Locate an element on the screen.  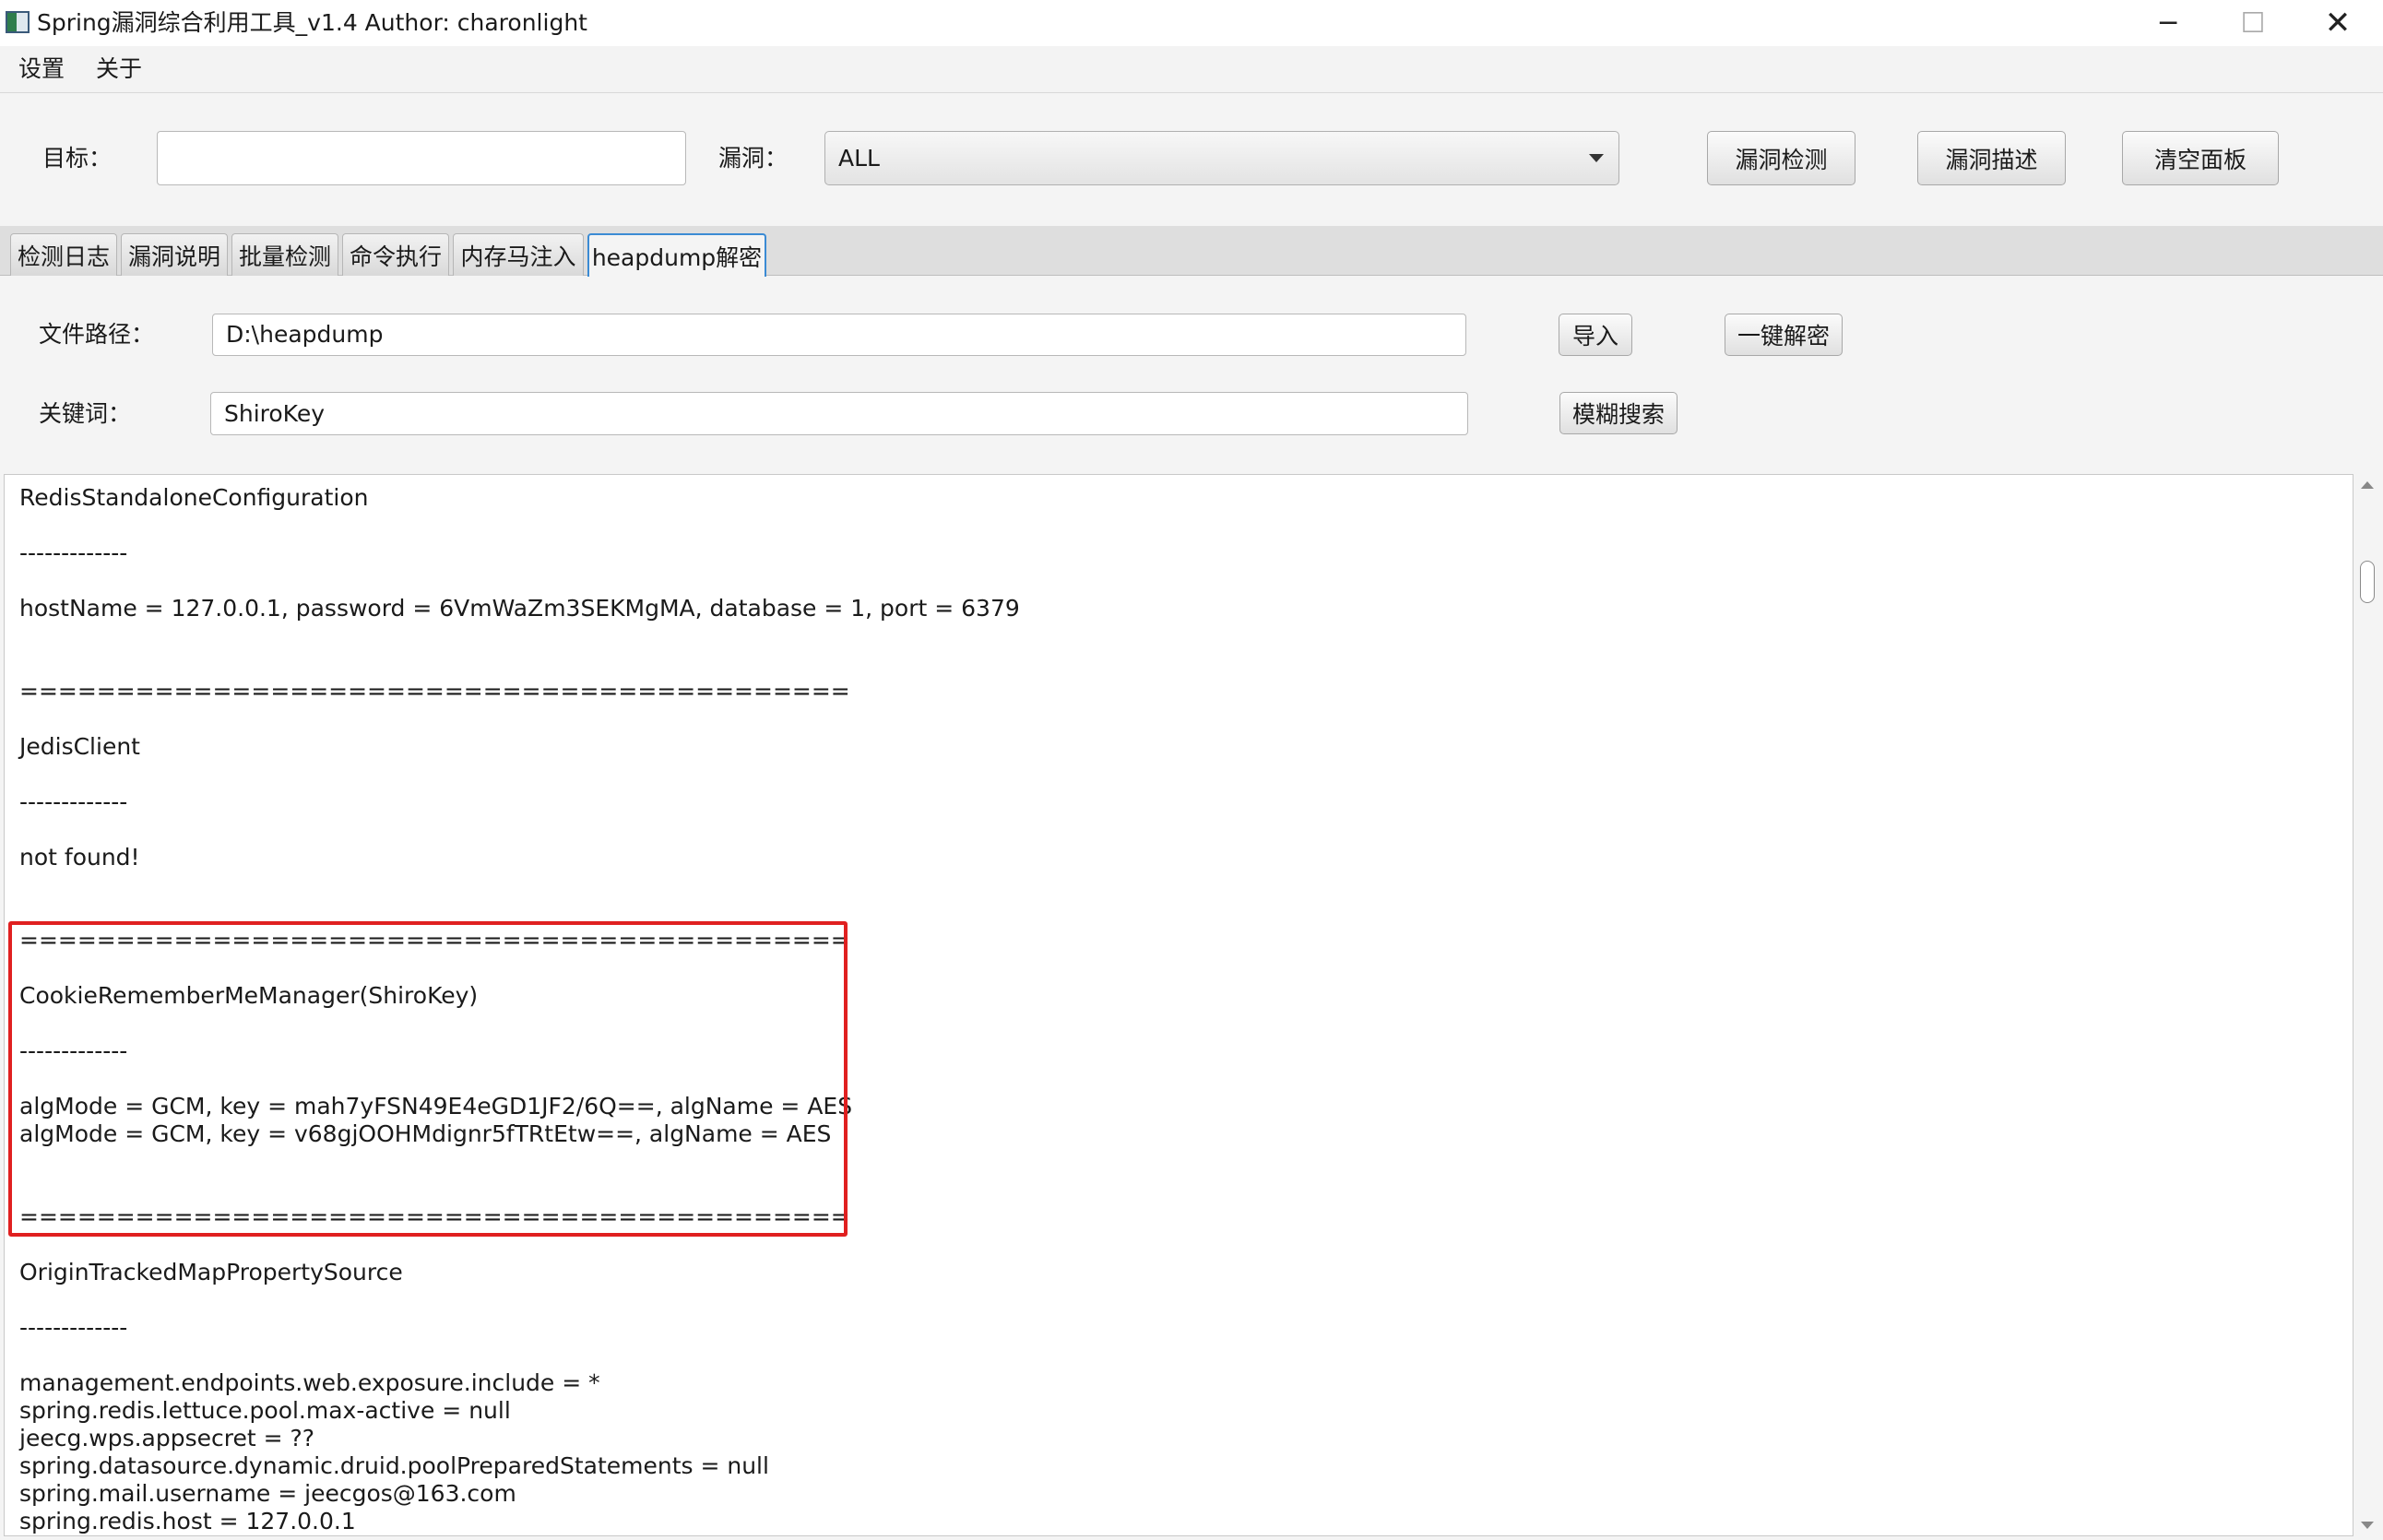
scroll-up-arrow-icon is located at coordinates (2367, 485).